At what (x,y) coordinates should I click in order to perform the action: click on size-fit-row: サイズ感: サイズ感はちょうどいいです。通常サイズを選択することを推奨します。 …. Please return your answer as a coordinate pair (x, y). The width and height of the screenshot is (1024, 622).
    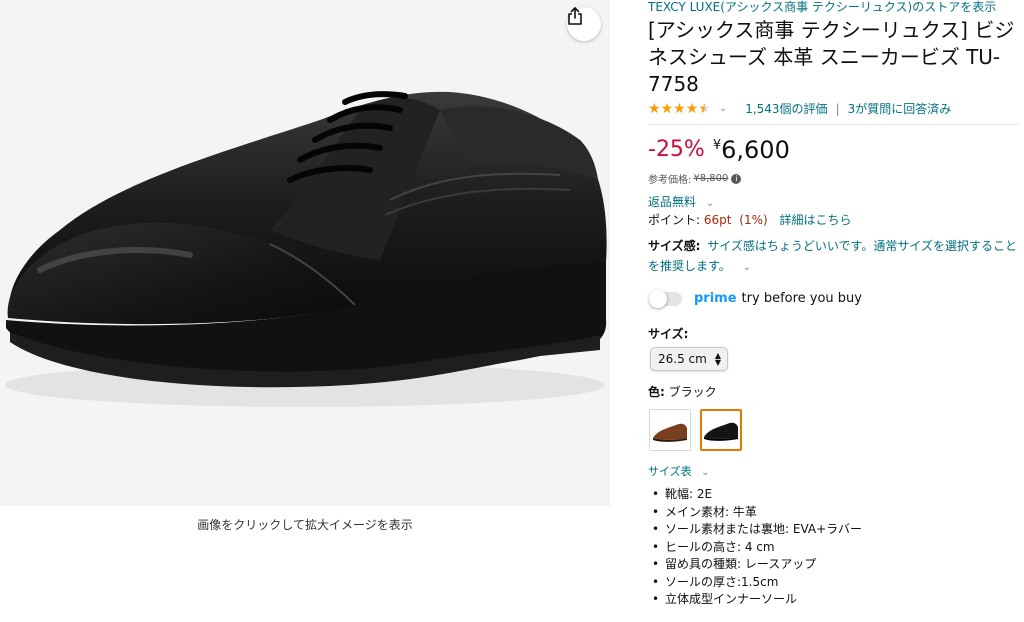
    Looking at the image, I should click on (834, 257).